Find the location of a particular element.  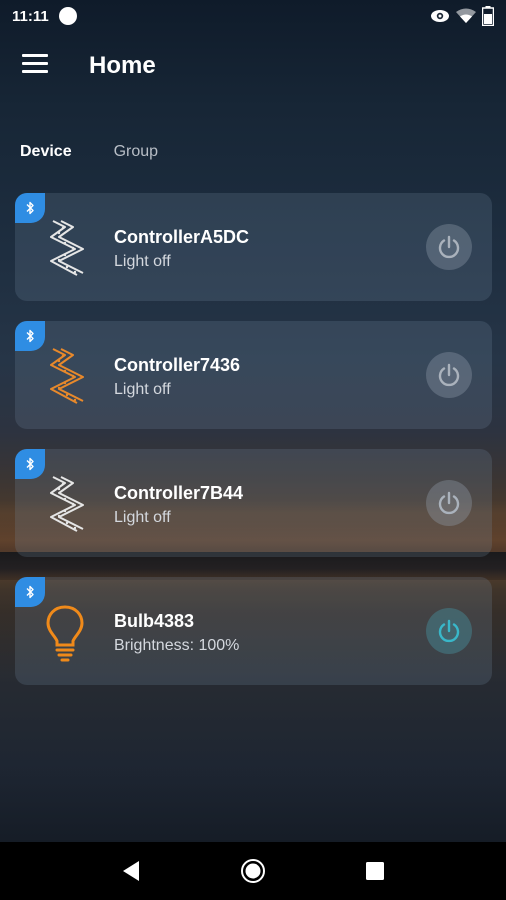

device-name: Bulb4383 is located at coordinates (154, 621).